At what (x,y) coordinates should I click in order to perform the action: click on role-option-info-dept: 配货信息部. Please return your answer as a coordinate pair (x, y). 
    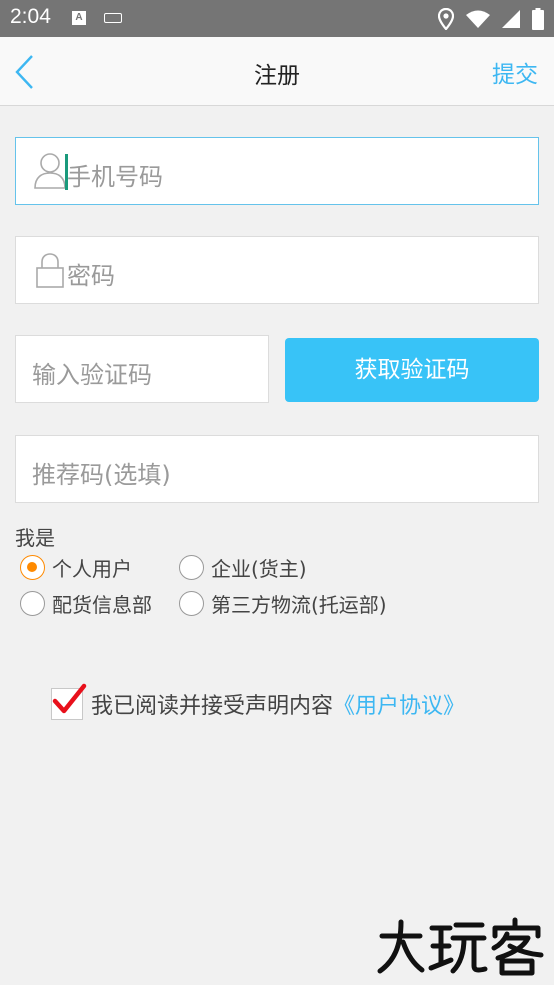
    Looking at the image, I should click on (86, 603).